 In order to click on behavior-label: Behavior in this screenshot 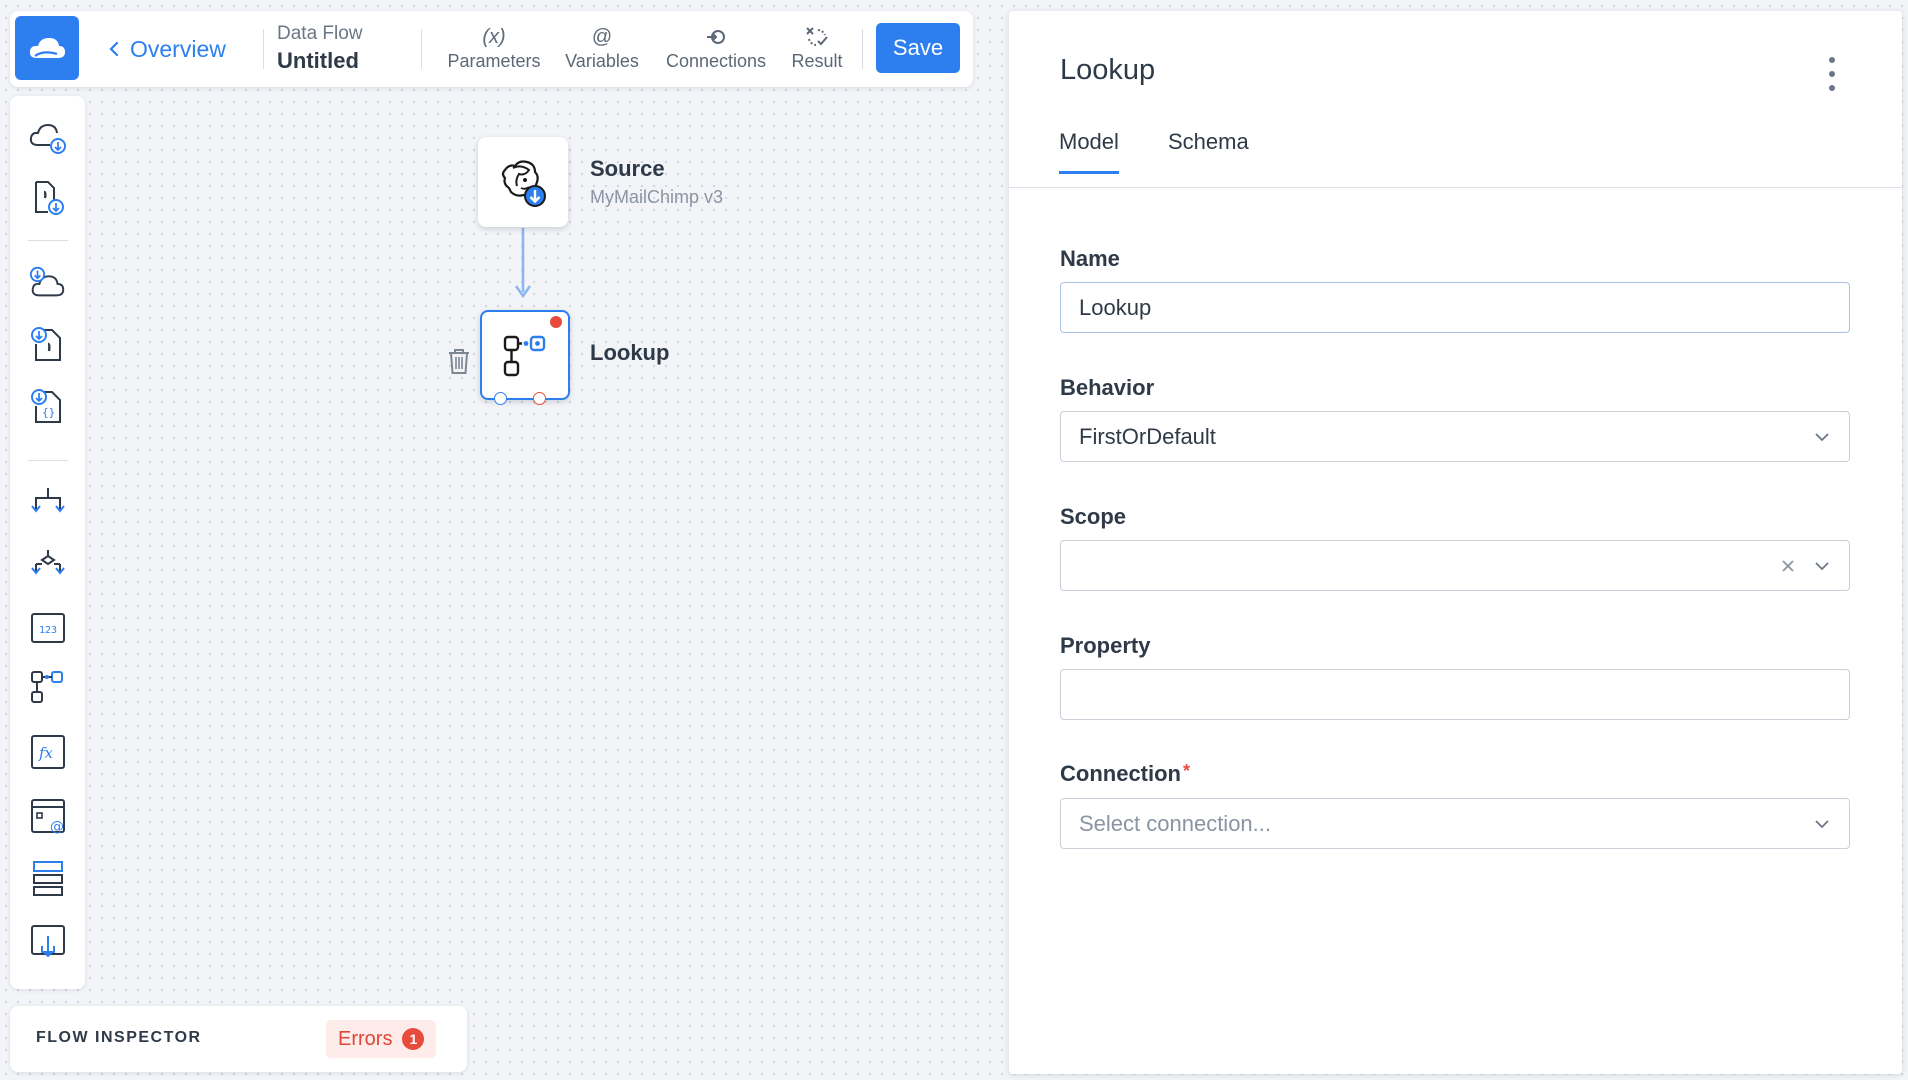, I will do `click(1107, 387)`.